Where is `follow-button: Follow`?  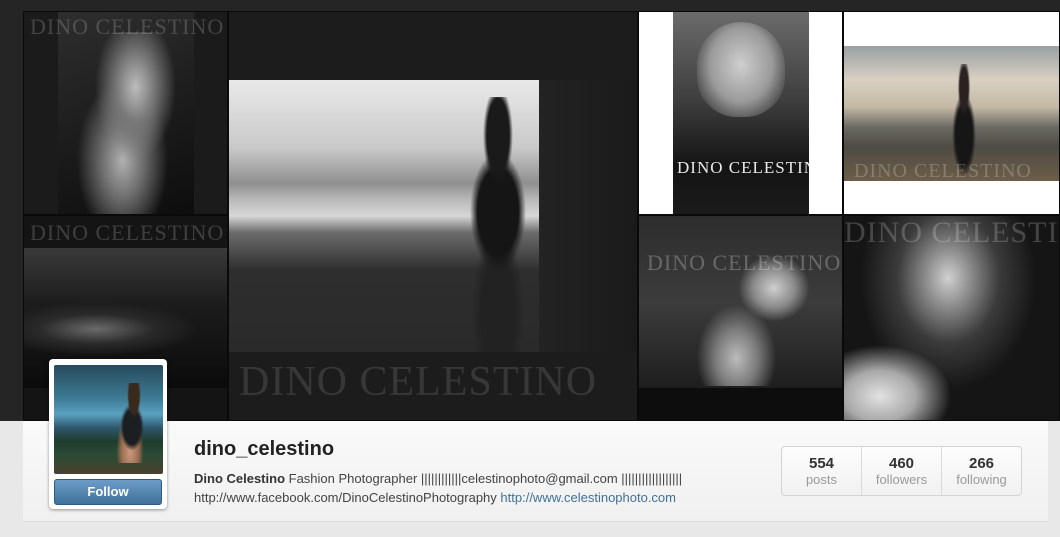
follow-button: Follow is located at coordinates (108, 492).